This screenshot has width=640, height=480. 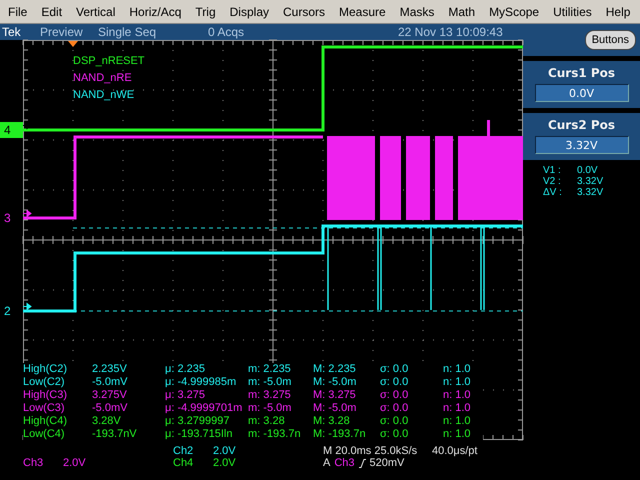 What do you see at coordinates (610, 40) in the screenshot?
I see `buttons-button: Buttons` at bounding box center [610, 40].